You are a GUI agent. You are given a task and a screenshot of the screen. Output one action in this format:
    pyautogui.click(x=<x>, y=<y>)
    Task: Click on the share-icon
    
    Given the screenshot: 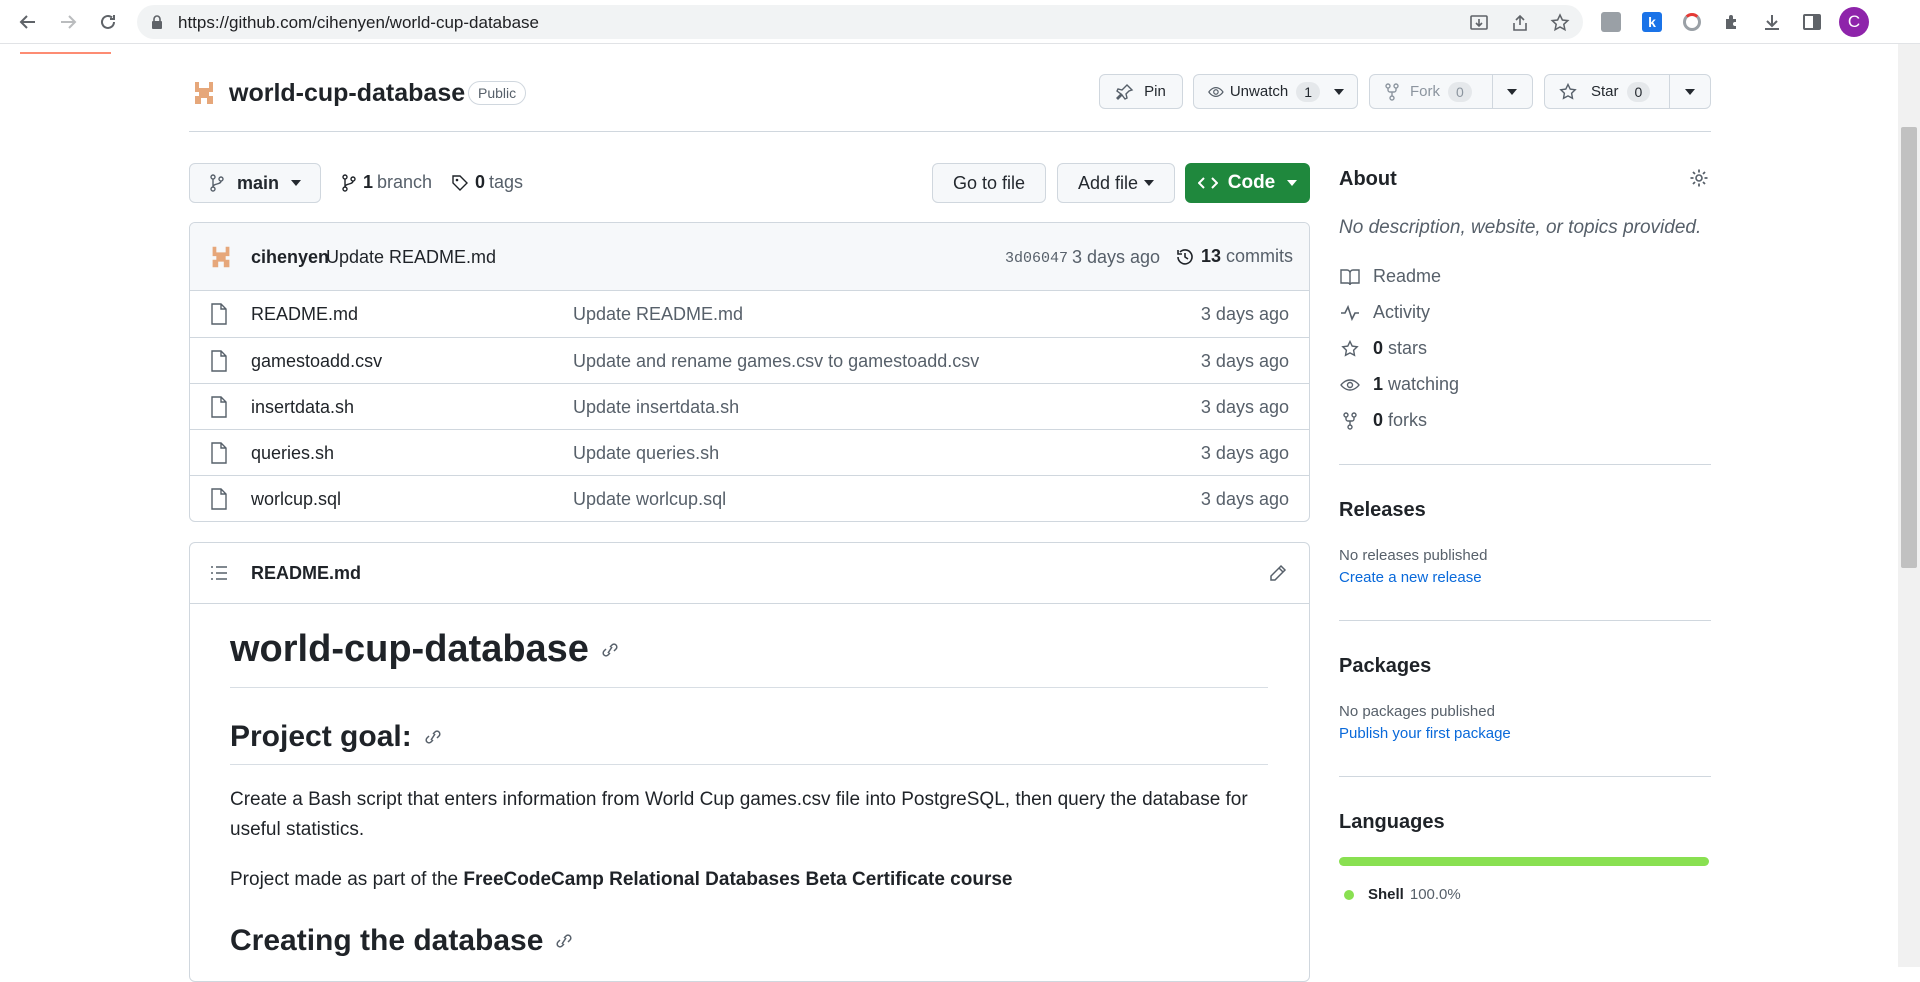 What is the action you would take?
    pyautogui.click(x=1520, y=23)
    